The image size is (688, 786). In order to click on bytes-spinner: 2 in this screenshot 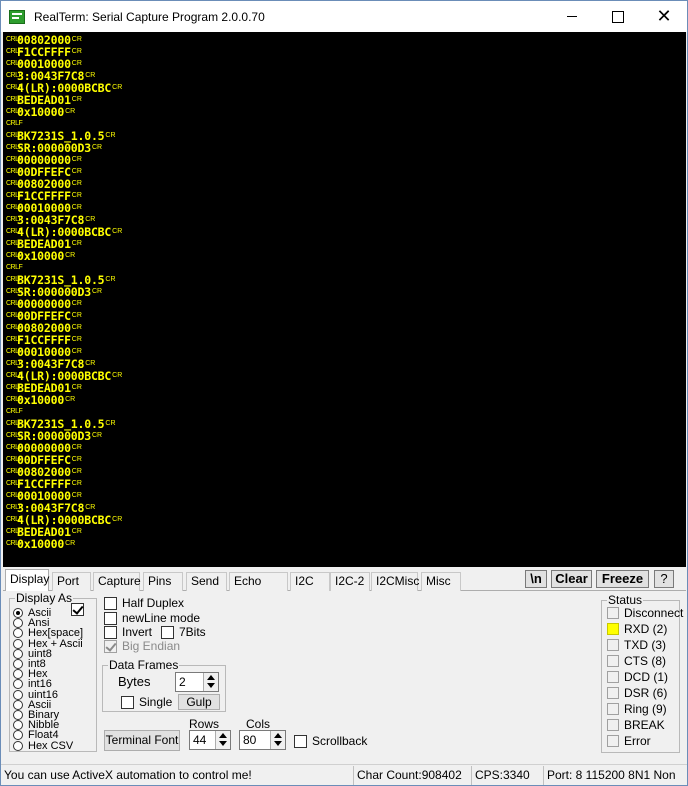, I will do `click(197, 682)`.